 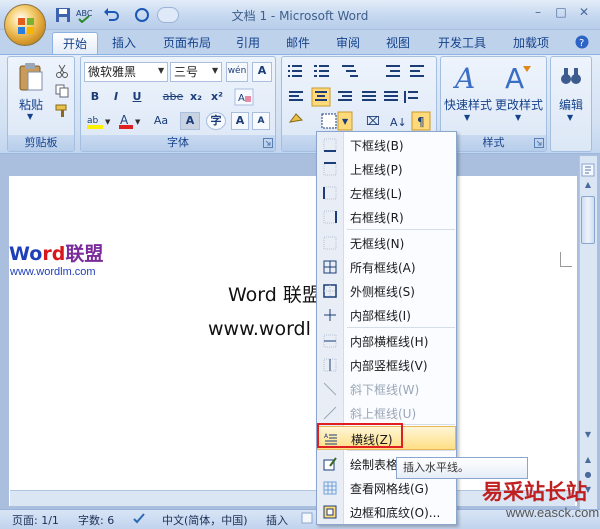 I want to click on clear-formatting-icon: A, so click(x=244, y=97).